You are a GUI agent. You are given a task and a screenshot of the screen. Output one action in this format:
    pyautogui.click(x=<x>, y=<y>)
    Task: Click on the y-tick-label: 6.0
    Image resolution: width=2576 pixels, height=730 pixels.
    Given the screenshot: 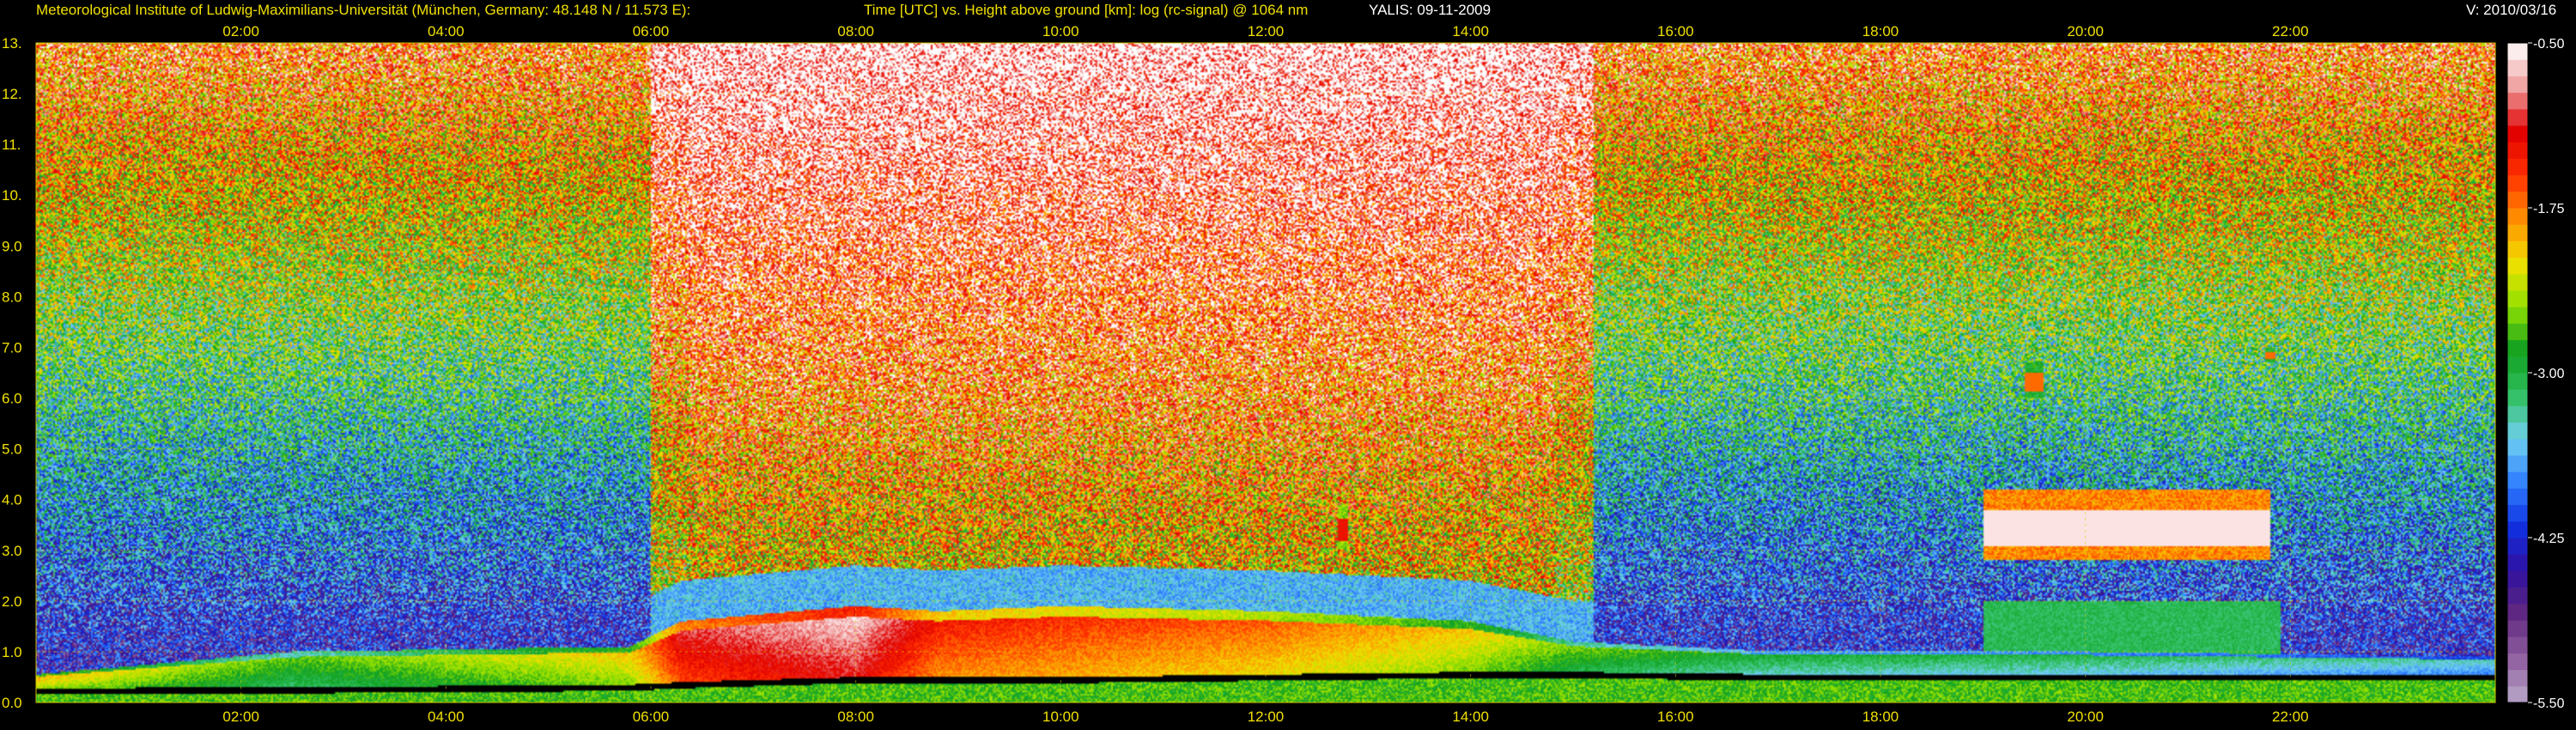 What is the action you would take?
    pyautogui.click(x=12, y=399)
    